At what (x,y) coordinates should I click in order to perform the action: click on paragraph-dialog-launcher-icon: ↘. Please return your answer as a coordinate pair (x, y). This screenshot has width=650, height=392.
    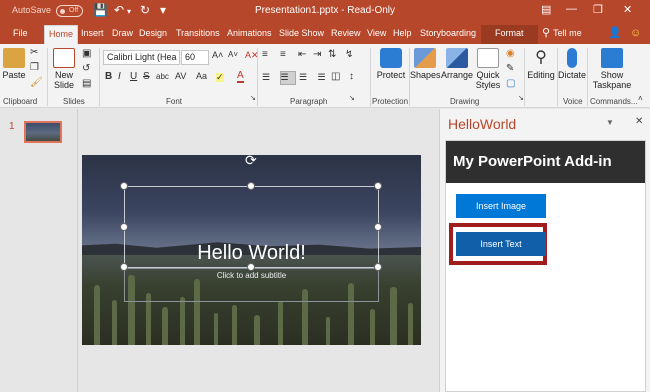
    Looking at the image, I should click on (352, 98).